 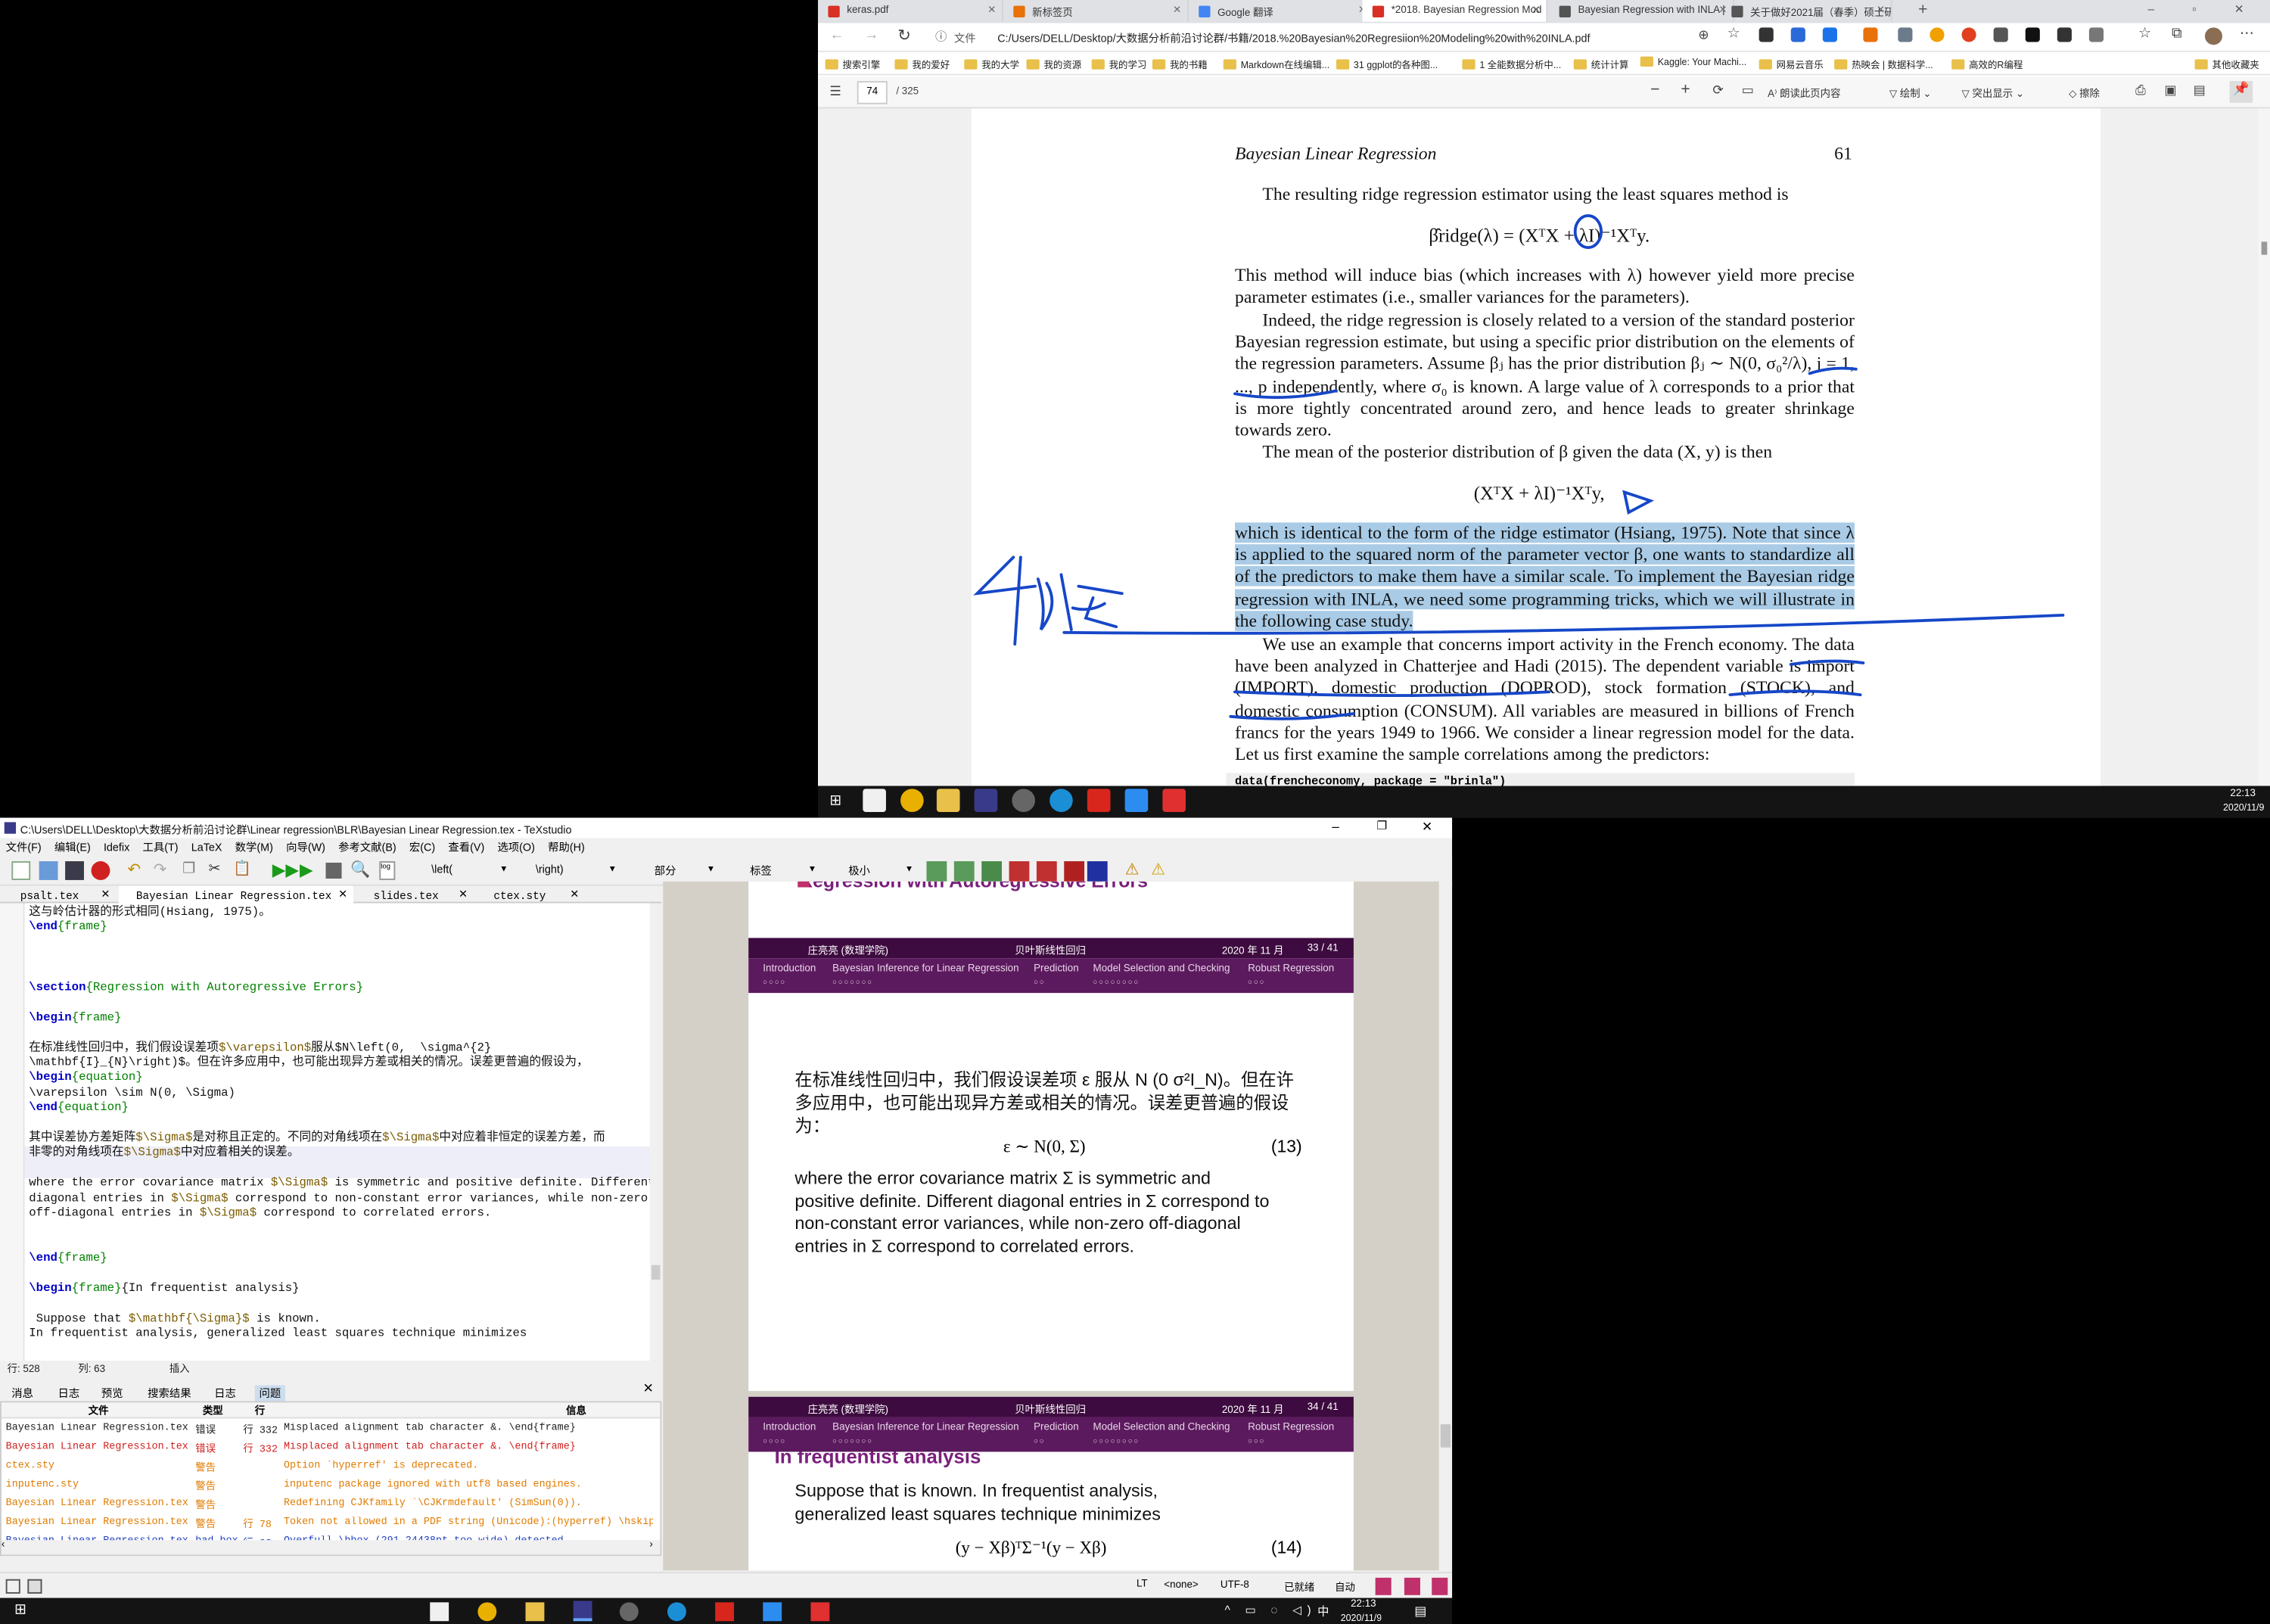 I want to click on acrobat-icon, so click(x=1099, y=801).